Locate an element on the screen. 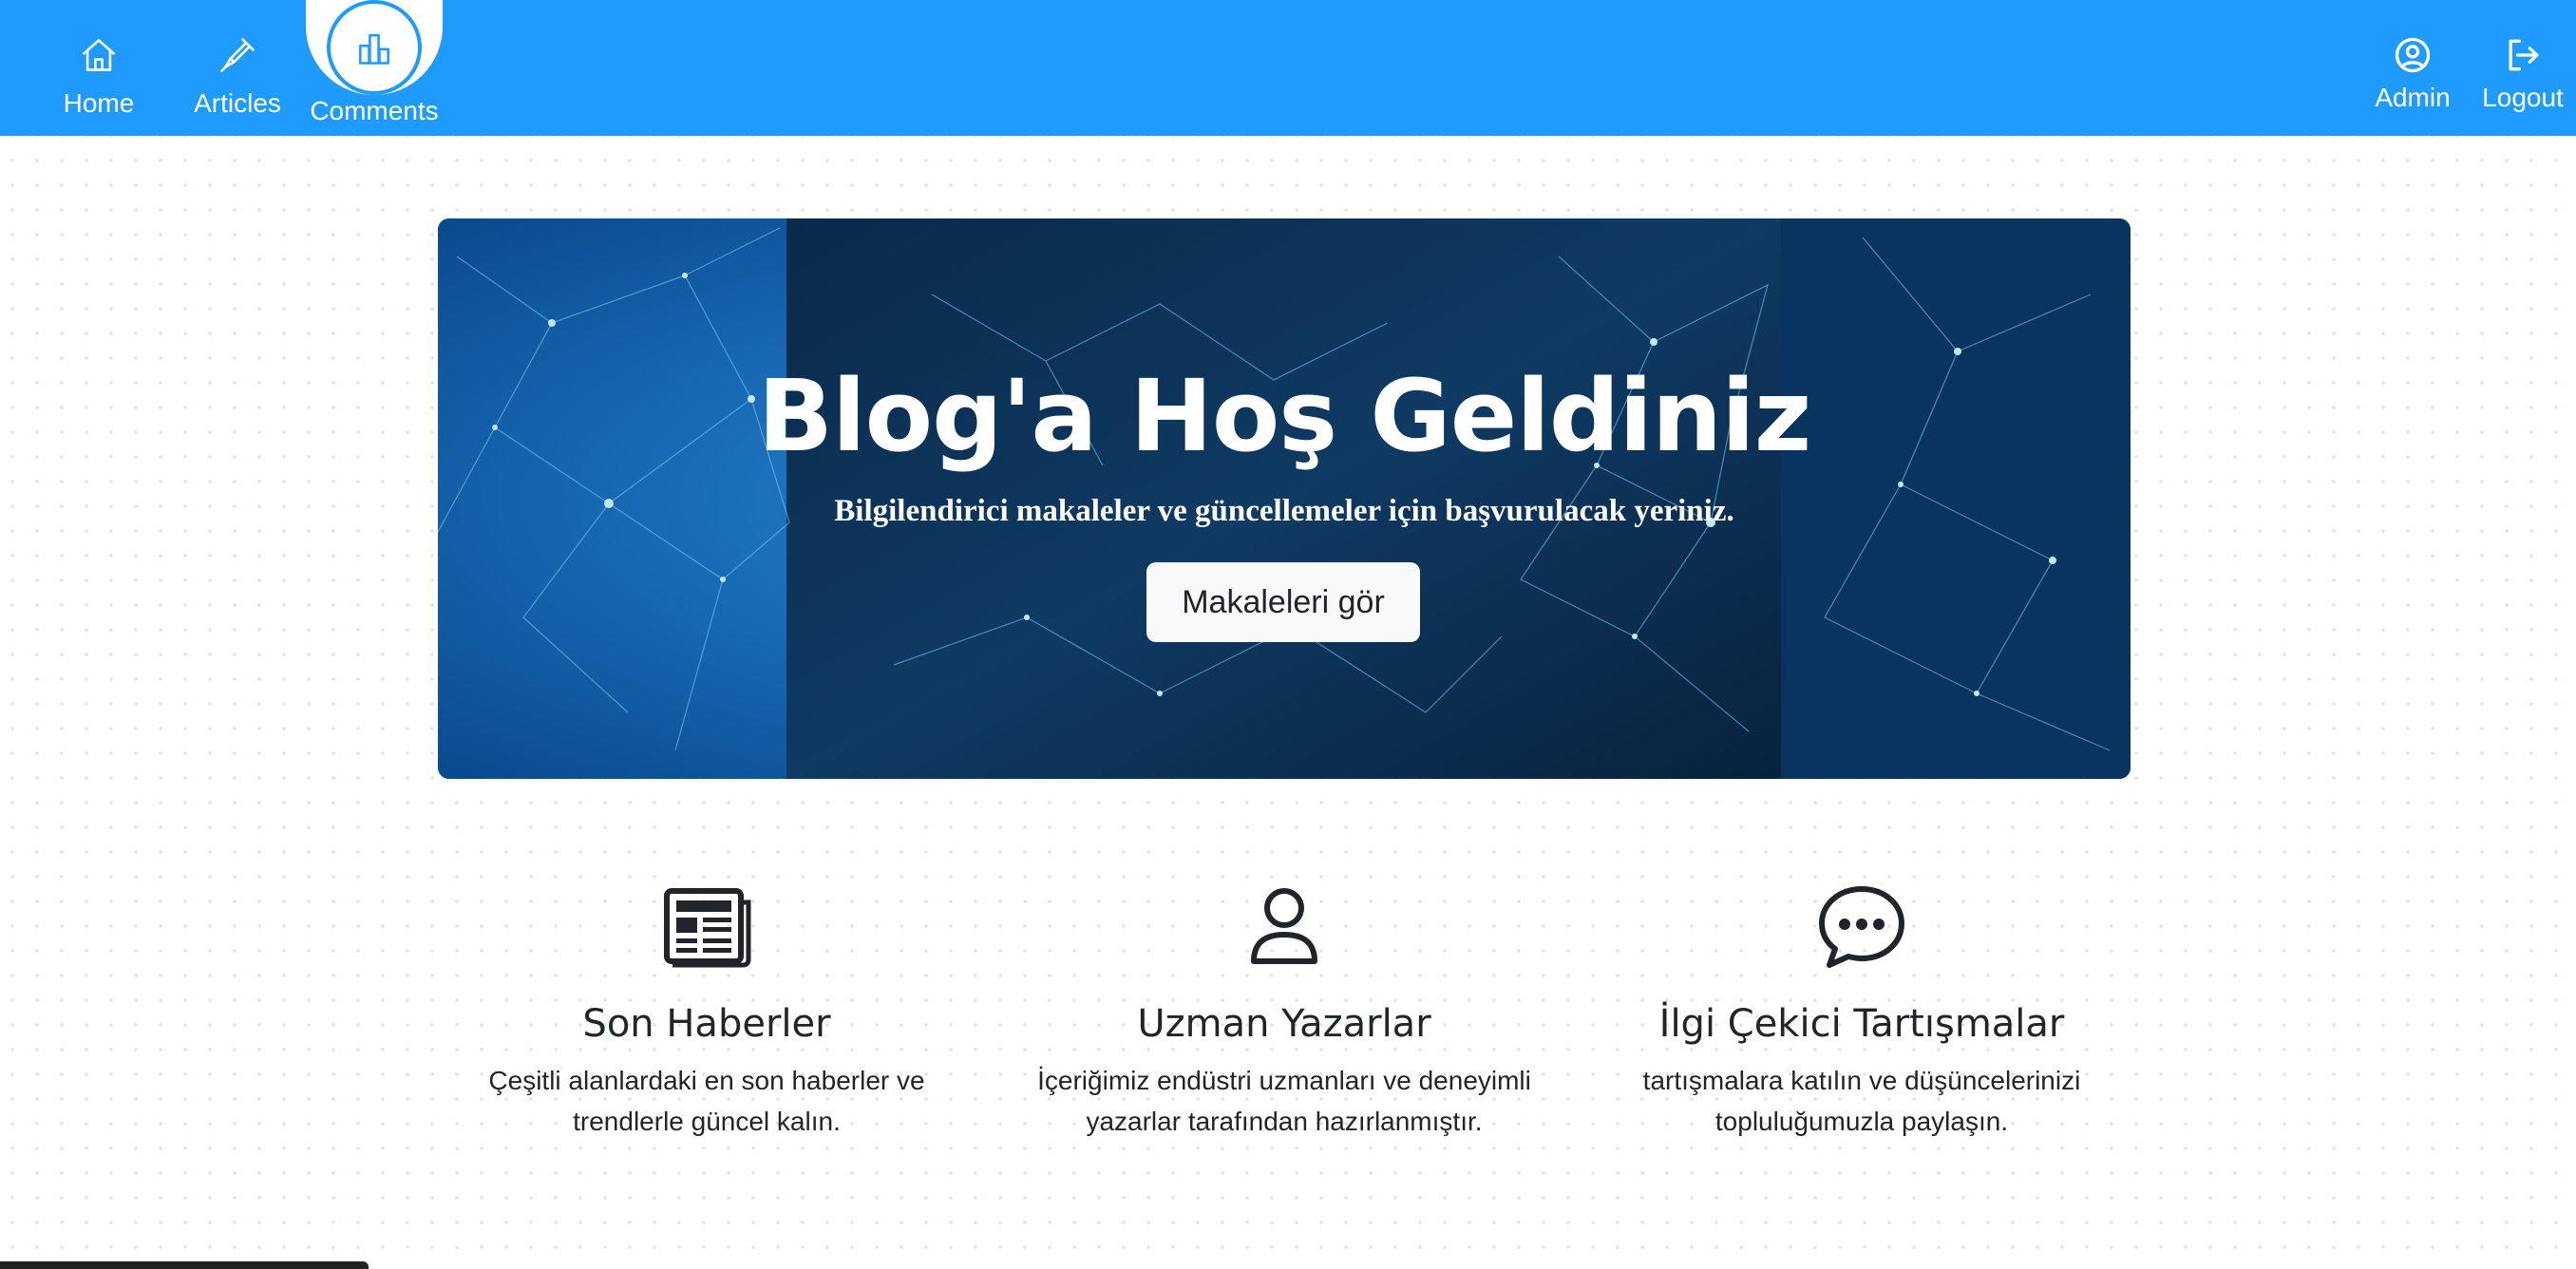  user-circle-icon is located at coordinates (2413, 55).